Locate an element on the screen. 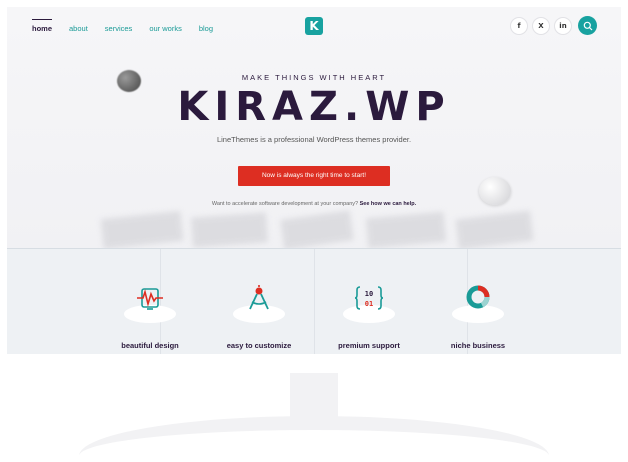  facebook-icon: f is located at coordinates (519, 25).